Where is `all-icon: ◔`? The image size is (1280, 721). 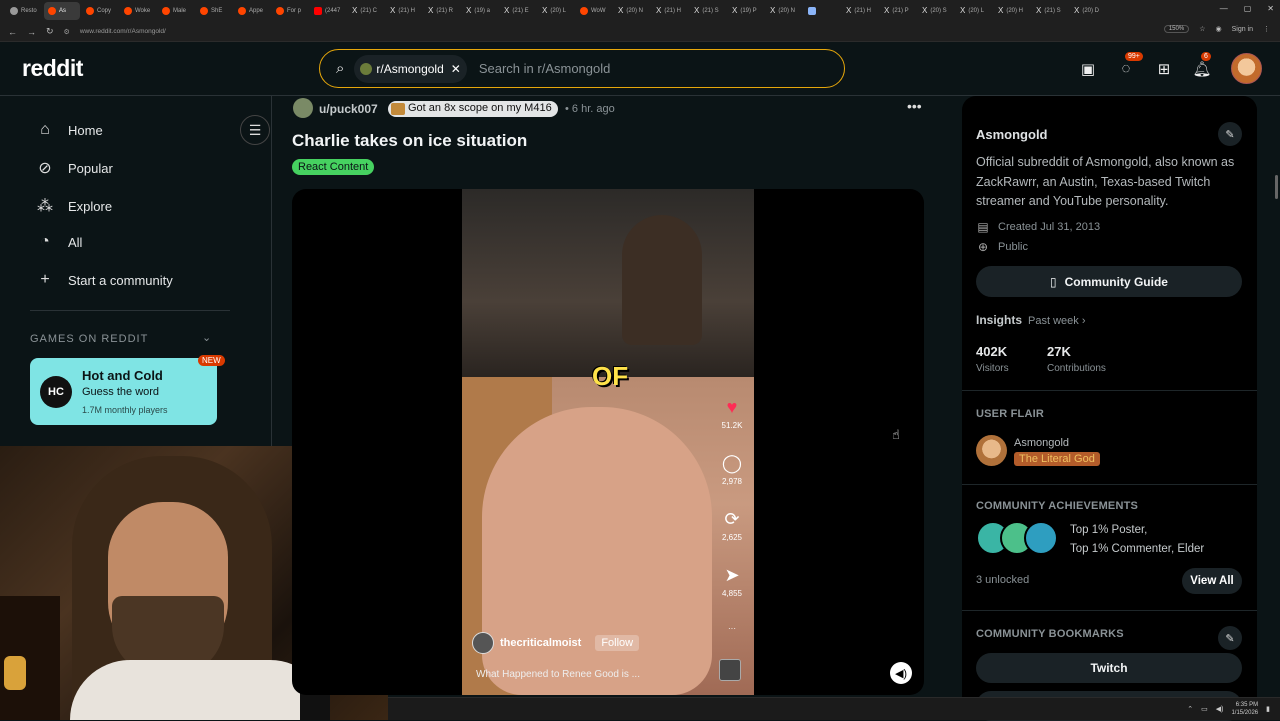 all-icon: ◔ is located at coordinates (45, 241).